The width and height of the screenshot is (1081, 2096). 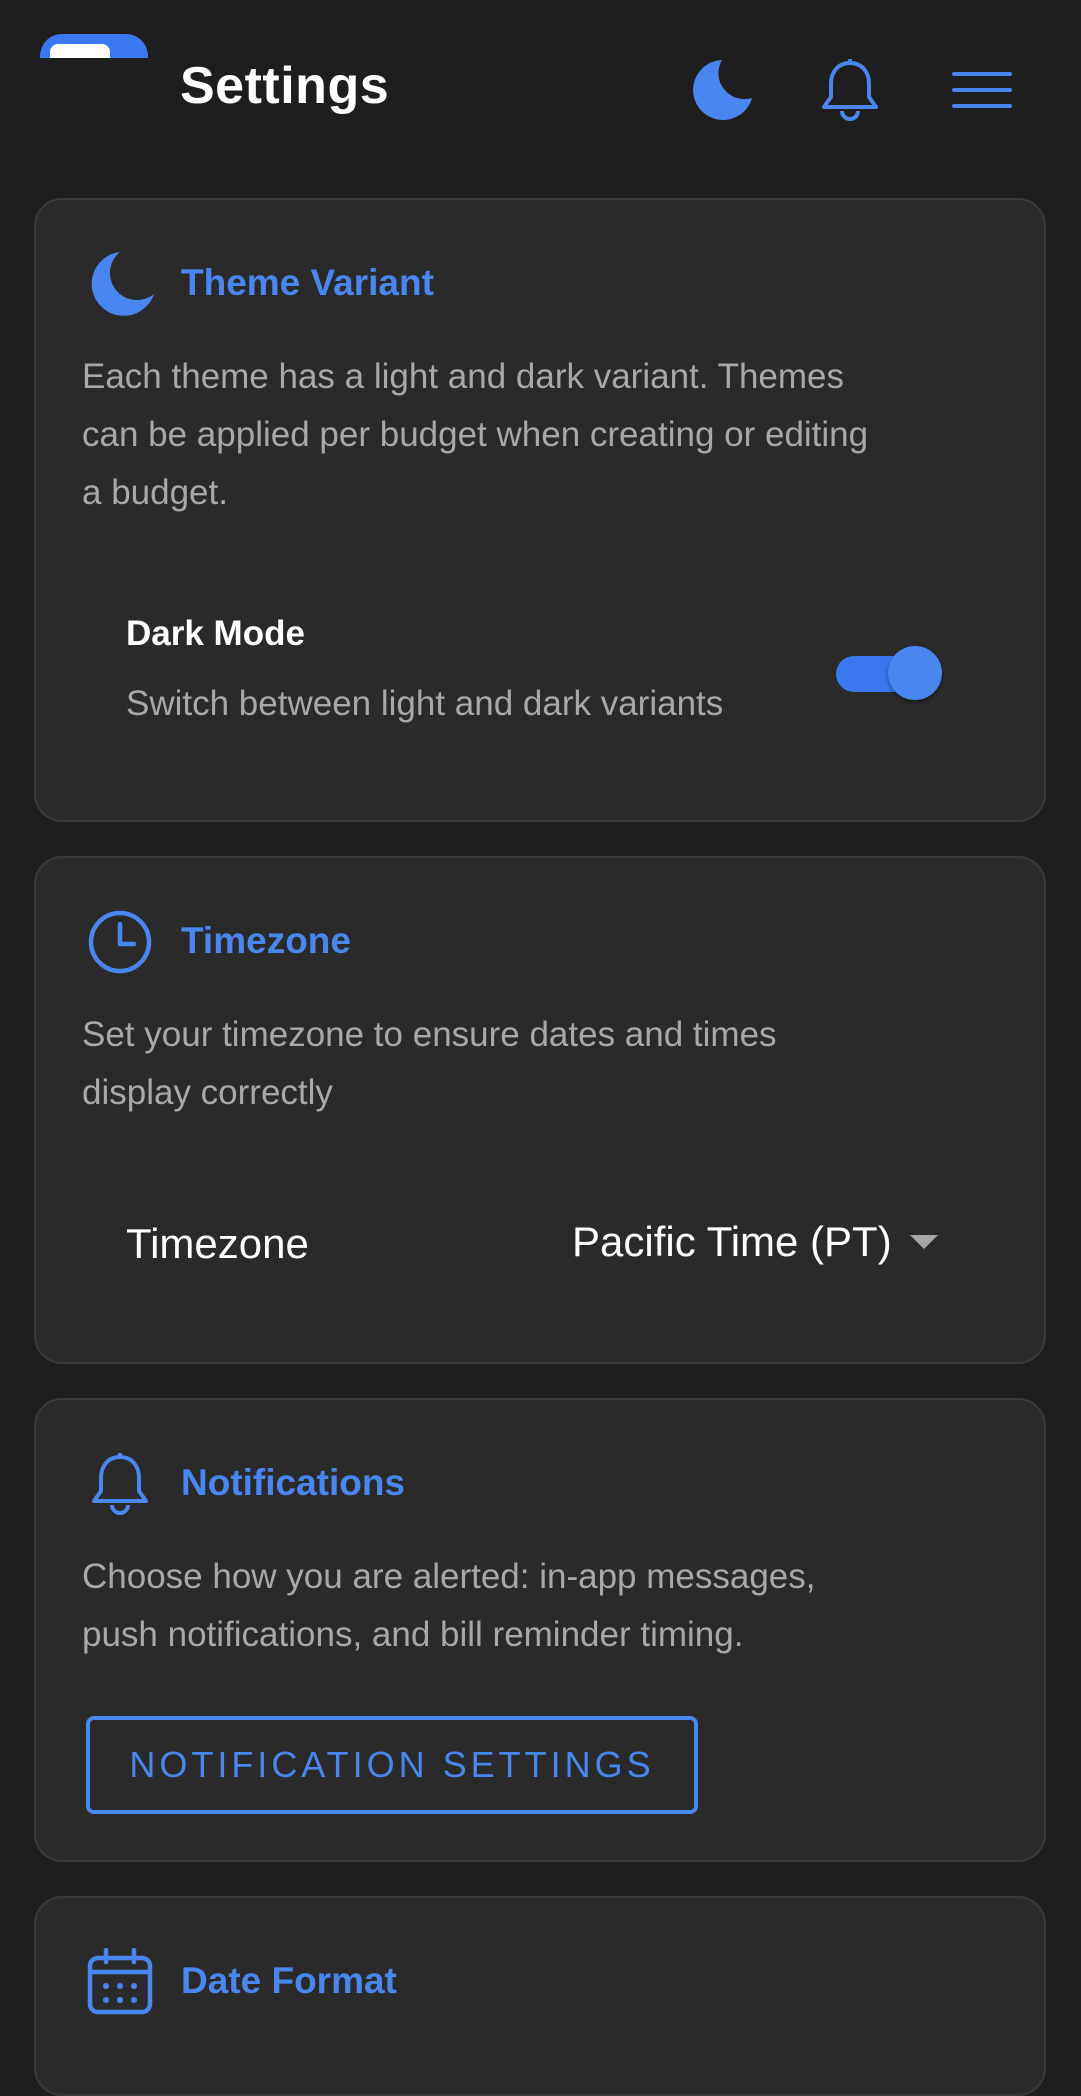 What do you see at coordinates (392, 1765) in the screenshot?
I see `notification-settings-button: NOTIFICATION SETTINGS` at bounding box center [392, 1765].